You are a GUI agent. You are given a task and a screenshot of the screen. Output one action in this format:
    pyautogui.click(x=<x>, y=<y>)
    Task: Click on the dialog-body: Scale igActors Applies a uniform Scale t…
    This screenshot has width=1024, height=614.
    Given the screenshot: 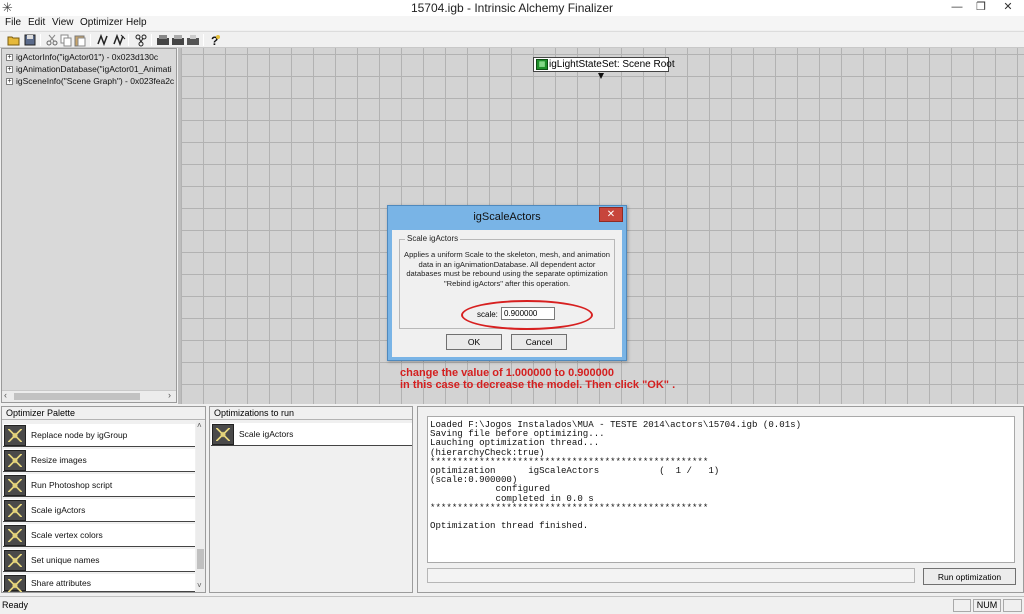 What is the action you would take?
    pyautogui.click(x=507, y=293)
    